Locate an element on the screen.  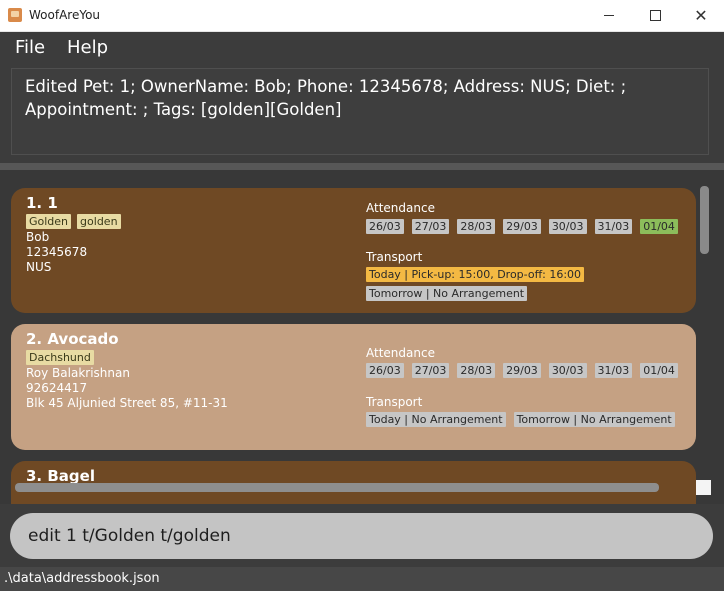
menu-bar: File Help is located at coordinates (362, 47).